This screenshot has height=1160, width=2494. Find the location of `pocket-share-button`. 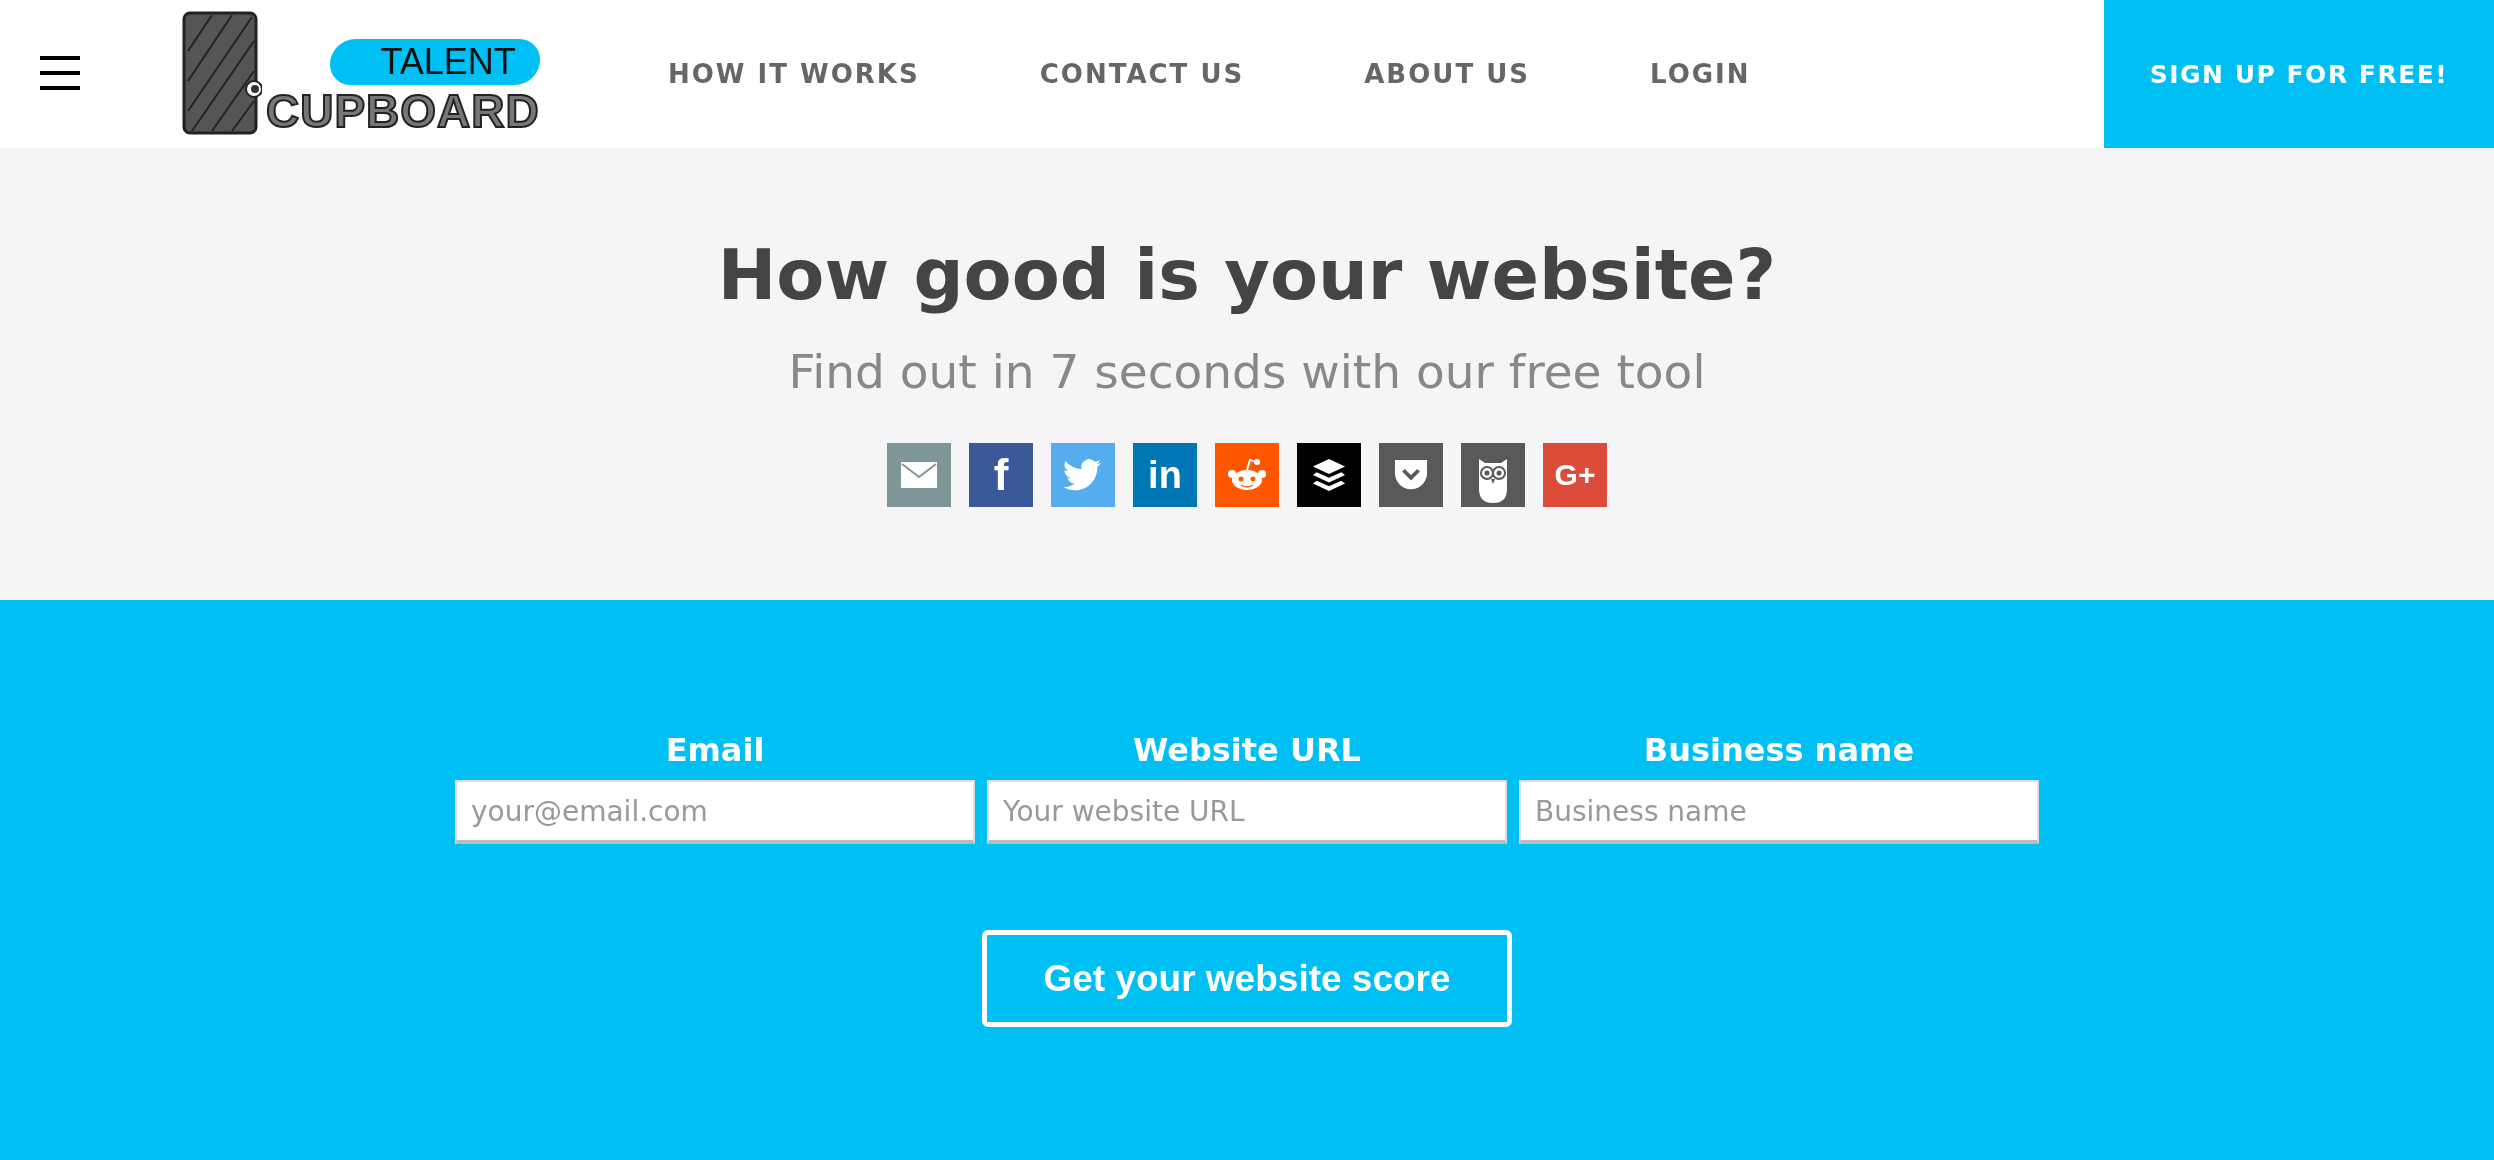

pocket-share-button is located at coordinates (1411, 475).